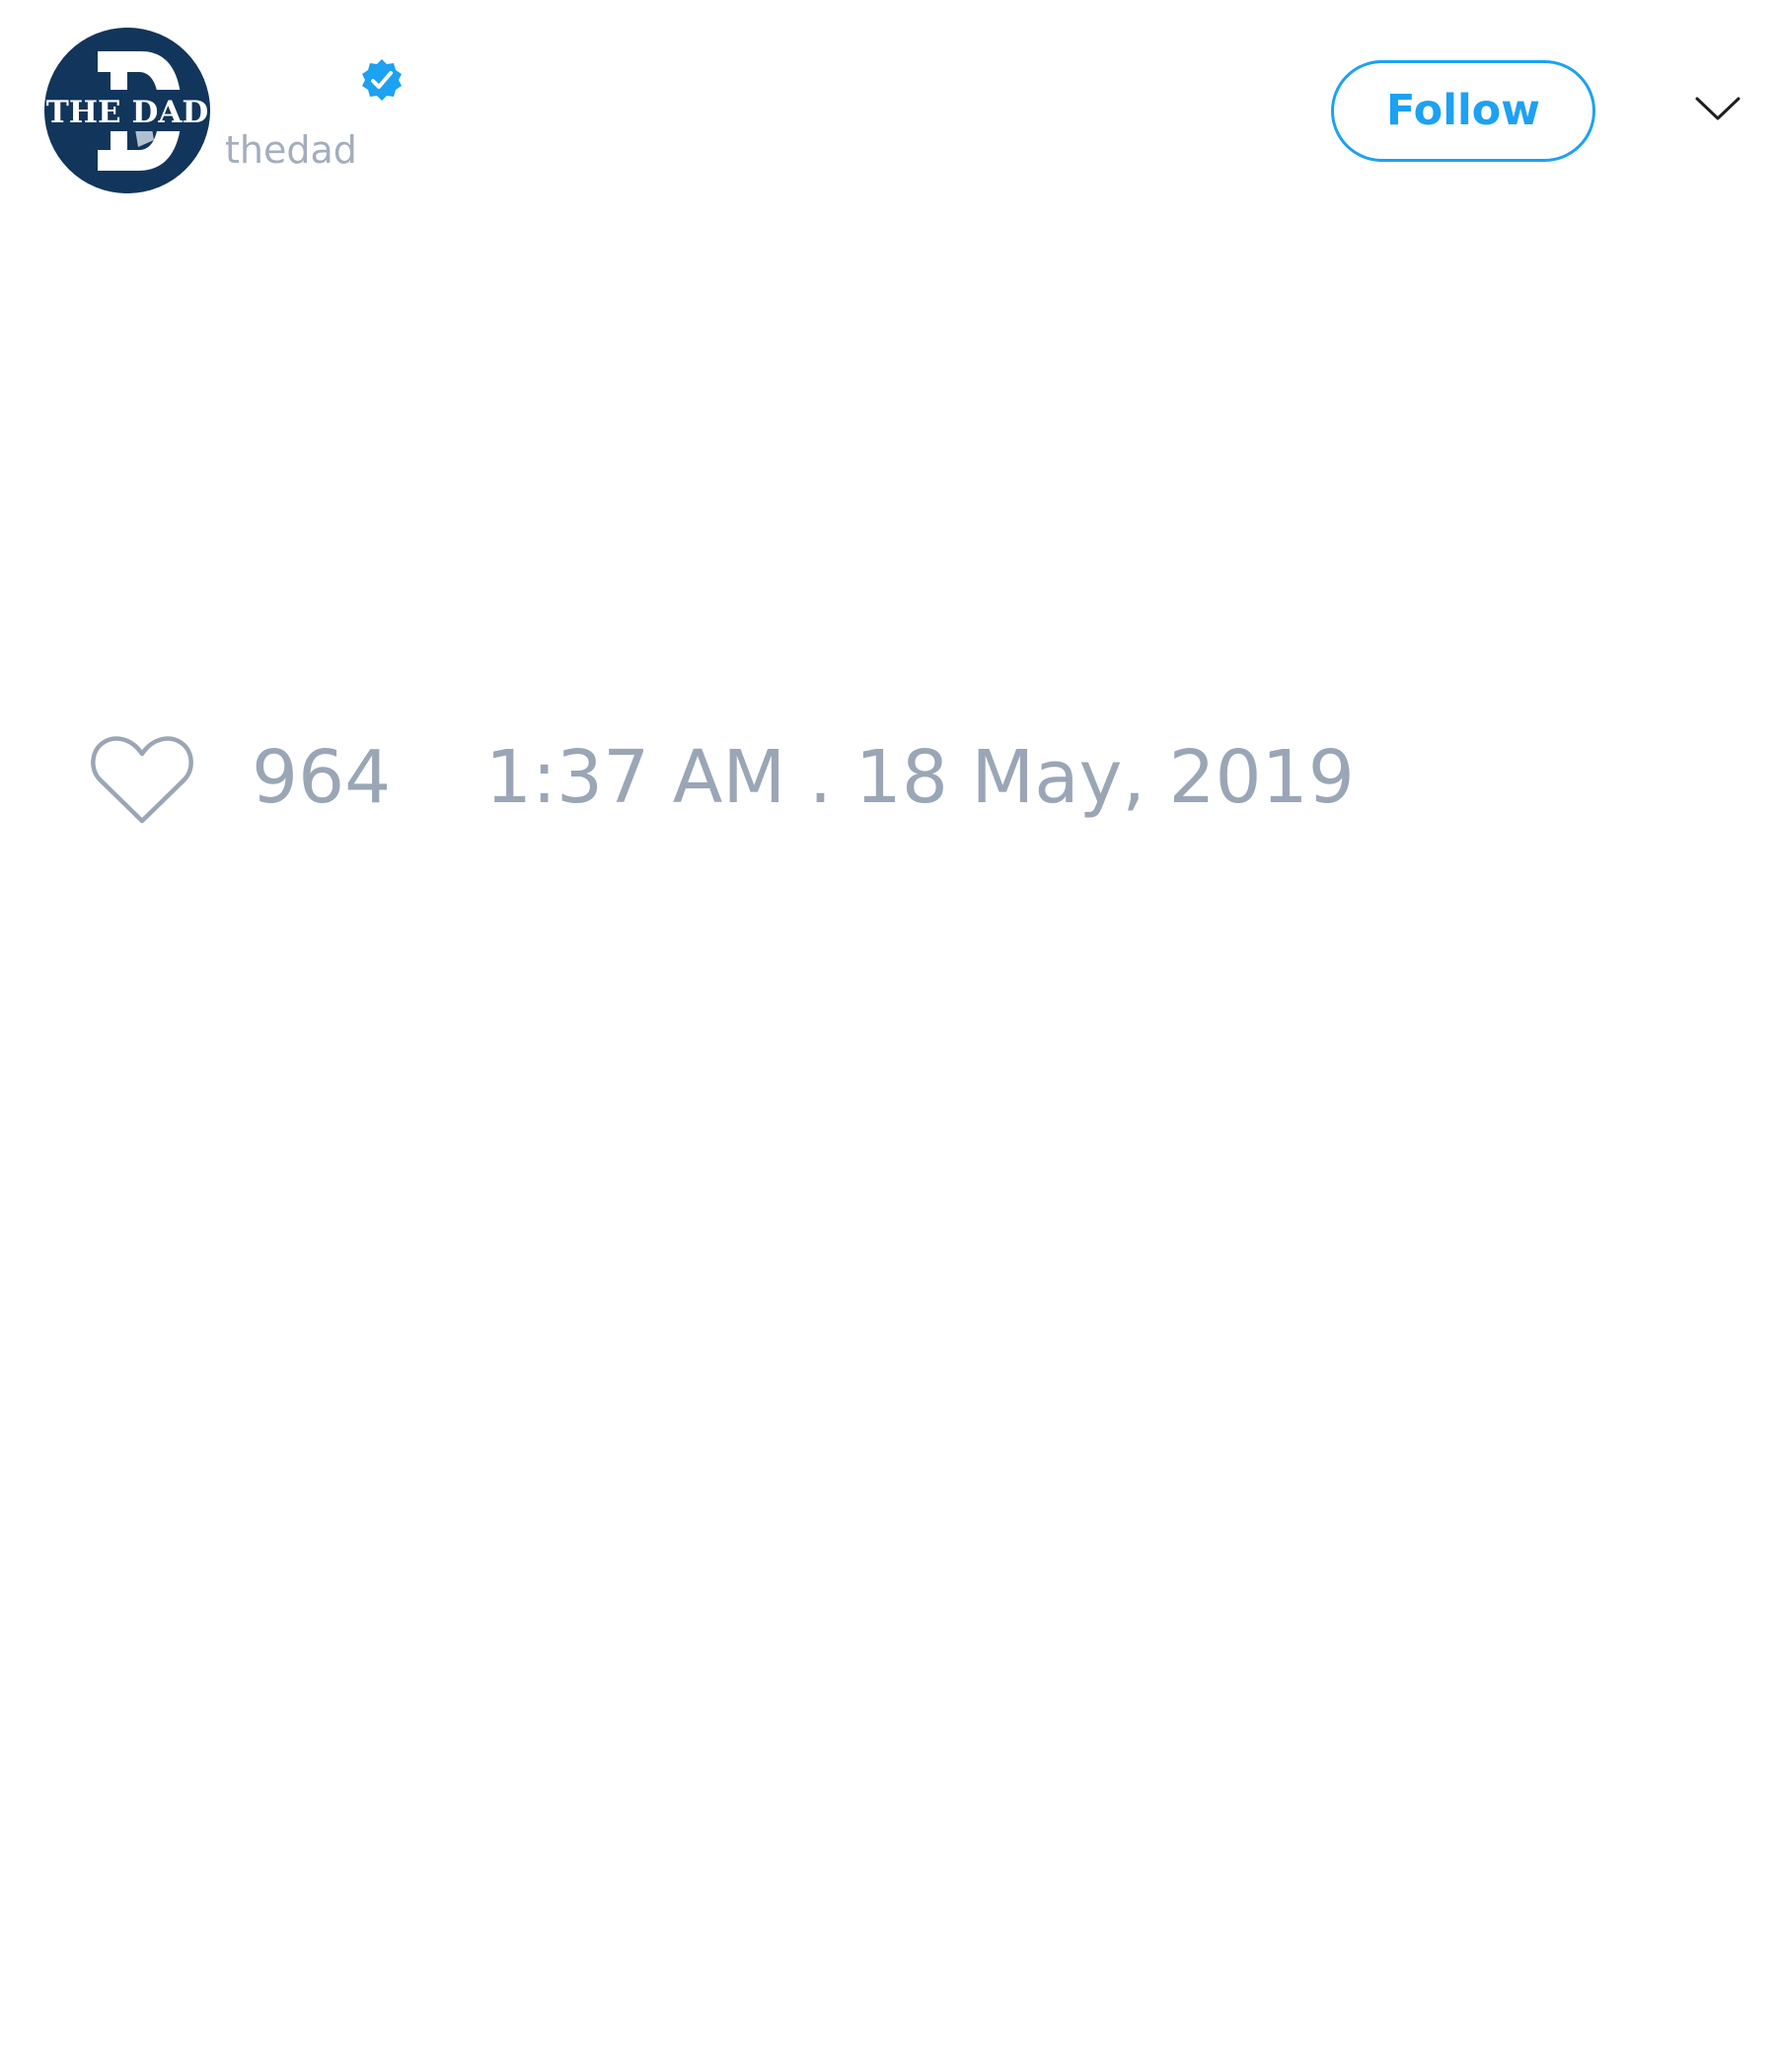 Image resolution: width=1776 pixels, height=2072 pixels. Describe the element at coordinates (142, 780) in the screenshot. I see `heart-icon` at that location.